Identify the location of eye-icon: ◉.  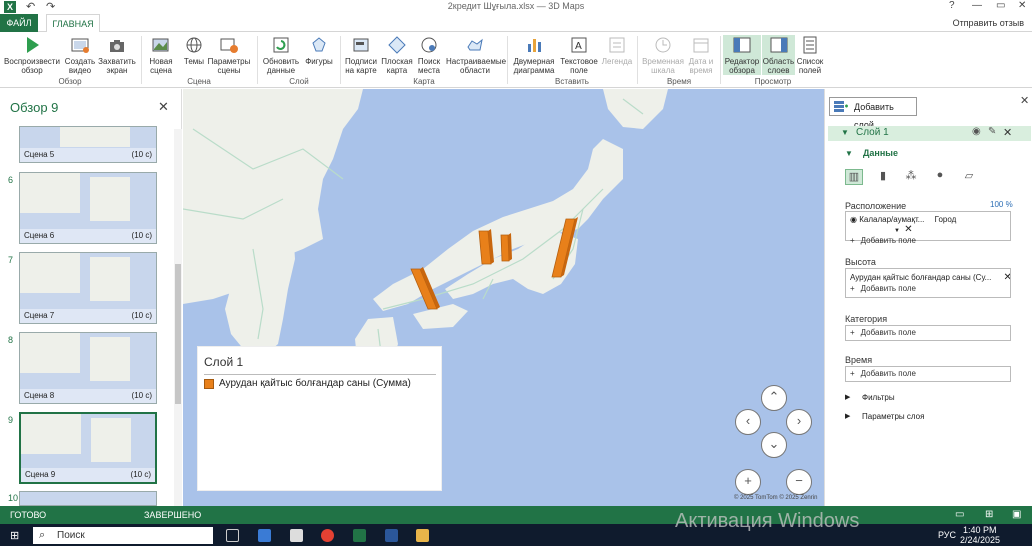
(976, 131).